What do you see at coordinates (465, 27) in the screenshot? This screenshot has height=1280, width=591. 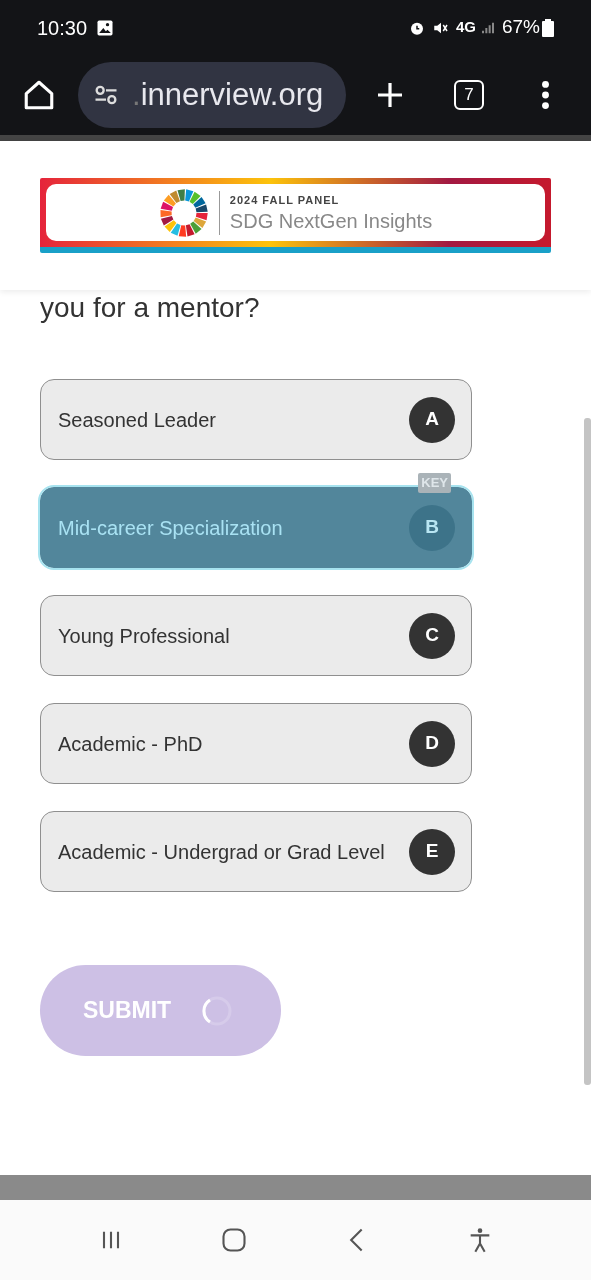 I see `network-label: 4G` at bounding box center [465, 27].